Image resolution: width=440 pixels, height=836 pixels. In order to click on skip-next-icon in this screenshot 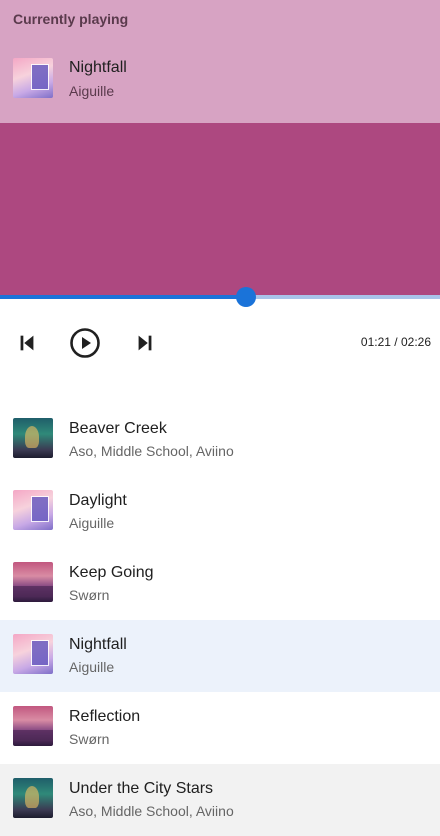, I will do `click(145, 343)`.